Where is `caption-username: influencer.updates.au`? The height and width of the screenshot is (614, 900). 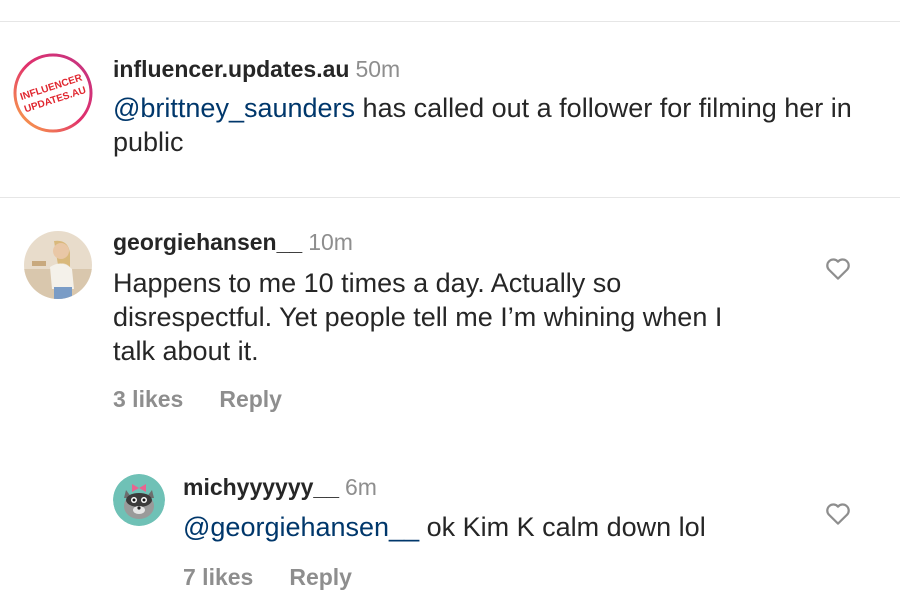
caption-username: influencer.updates.au is located at coordinates (231, 69).